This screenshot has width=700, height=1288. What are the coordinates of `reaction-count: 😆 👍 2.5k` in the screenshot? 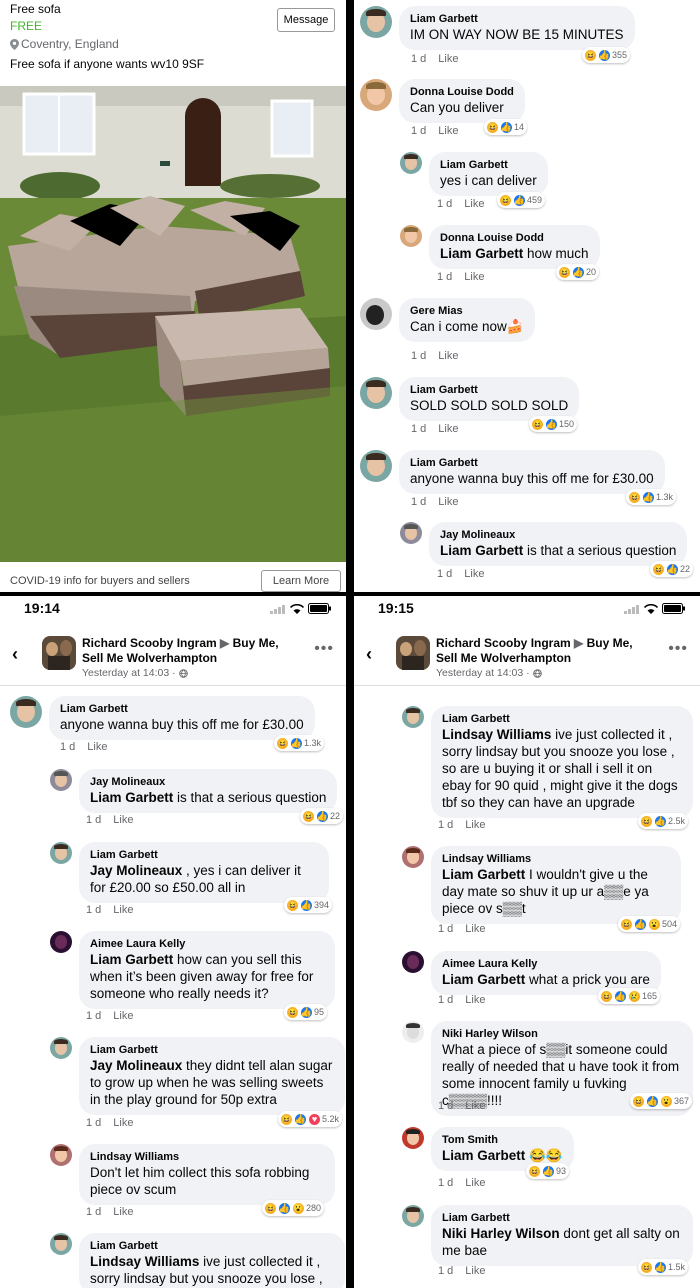 It's located at (663, 821).